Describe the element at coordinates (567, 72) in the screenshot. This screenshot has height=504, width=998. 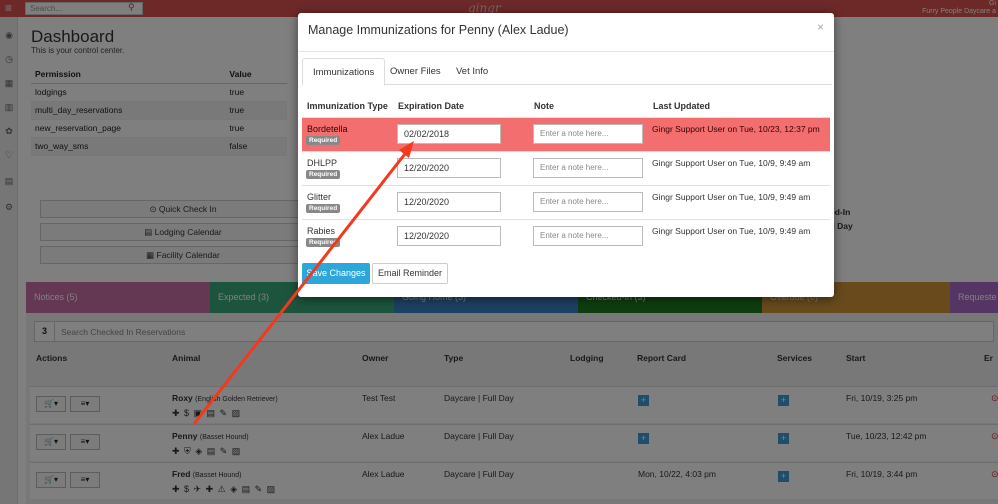
I see `modal-tabs: Immunizations Owner Files Vet Info` at that location.